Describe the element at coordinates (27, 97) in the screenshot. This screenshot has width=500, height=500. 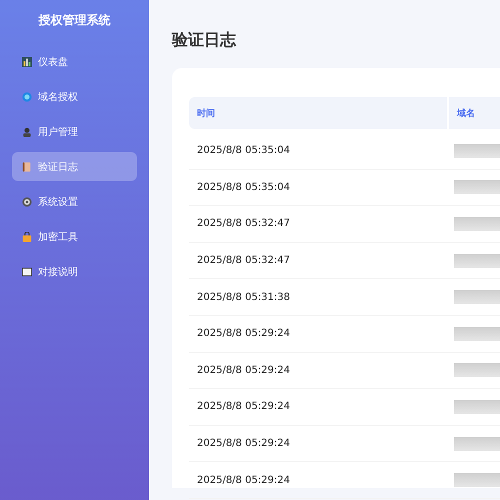
I see `globe-icon` at that location.